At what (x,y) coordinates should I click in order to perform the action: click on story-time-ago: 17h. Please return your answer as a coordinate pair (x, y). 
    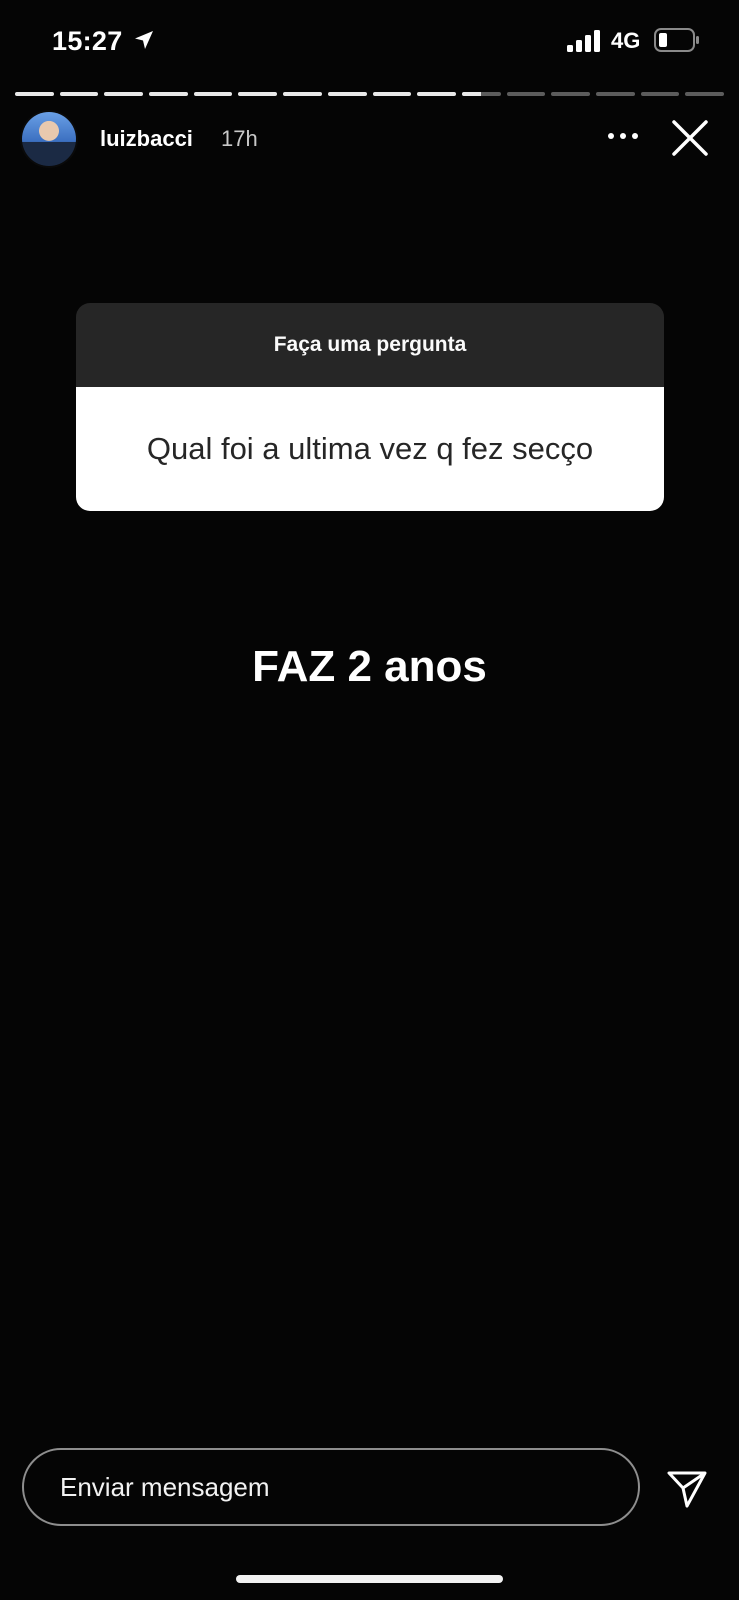
    Looking at the image, I should click on (239, 138).